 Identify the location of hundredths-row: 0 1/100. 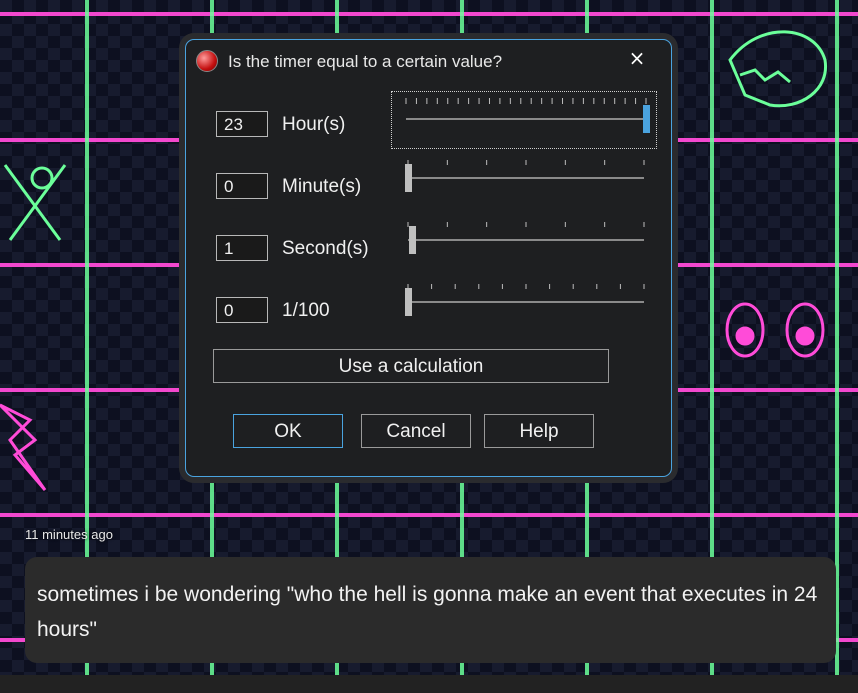
(436, 305).